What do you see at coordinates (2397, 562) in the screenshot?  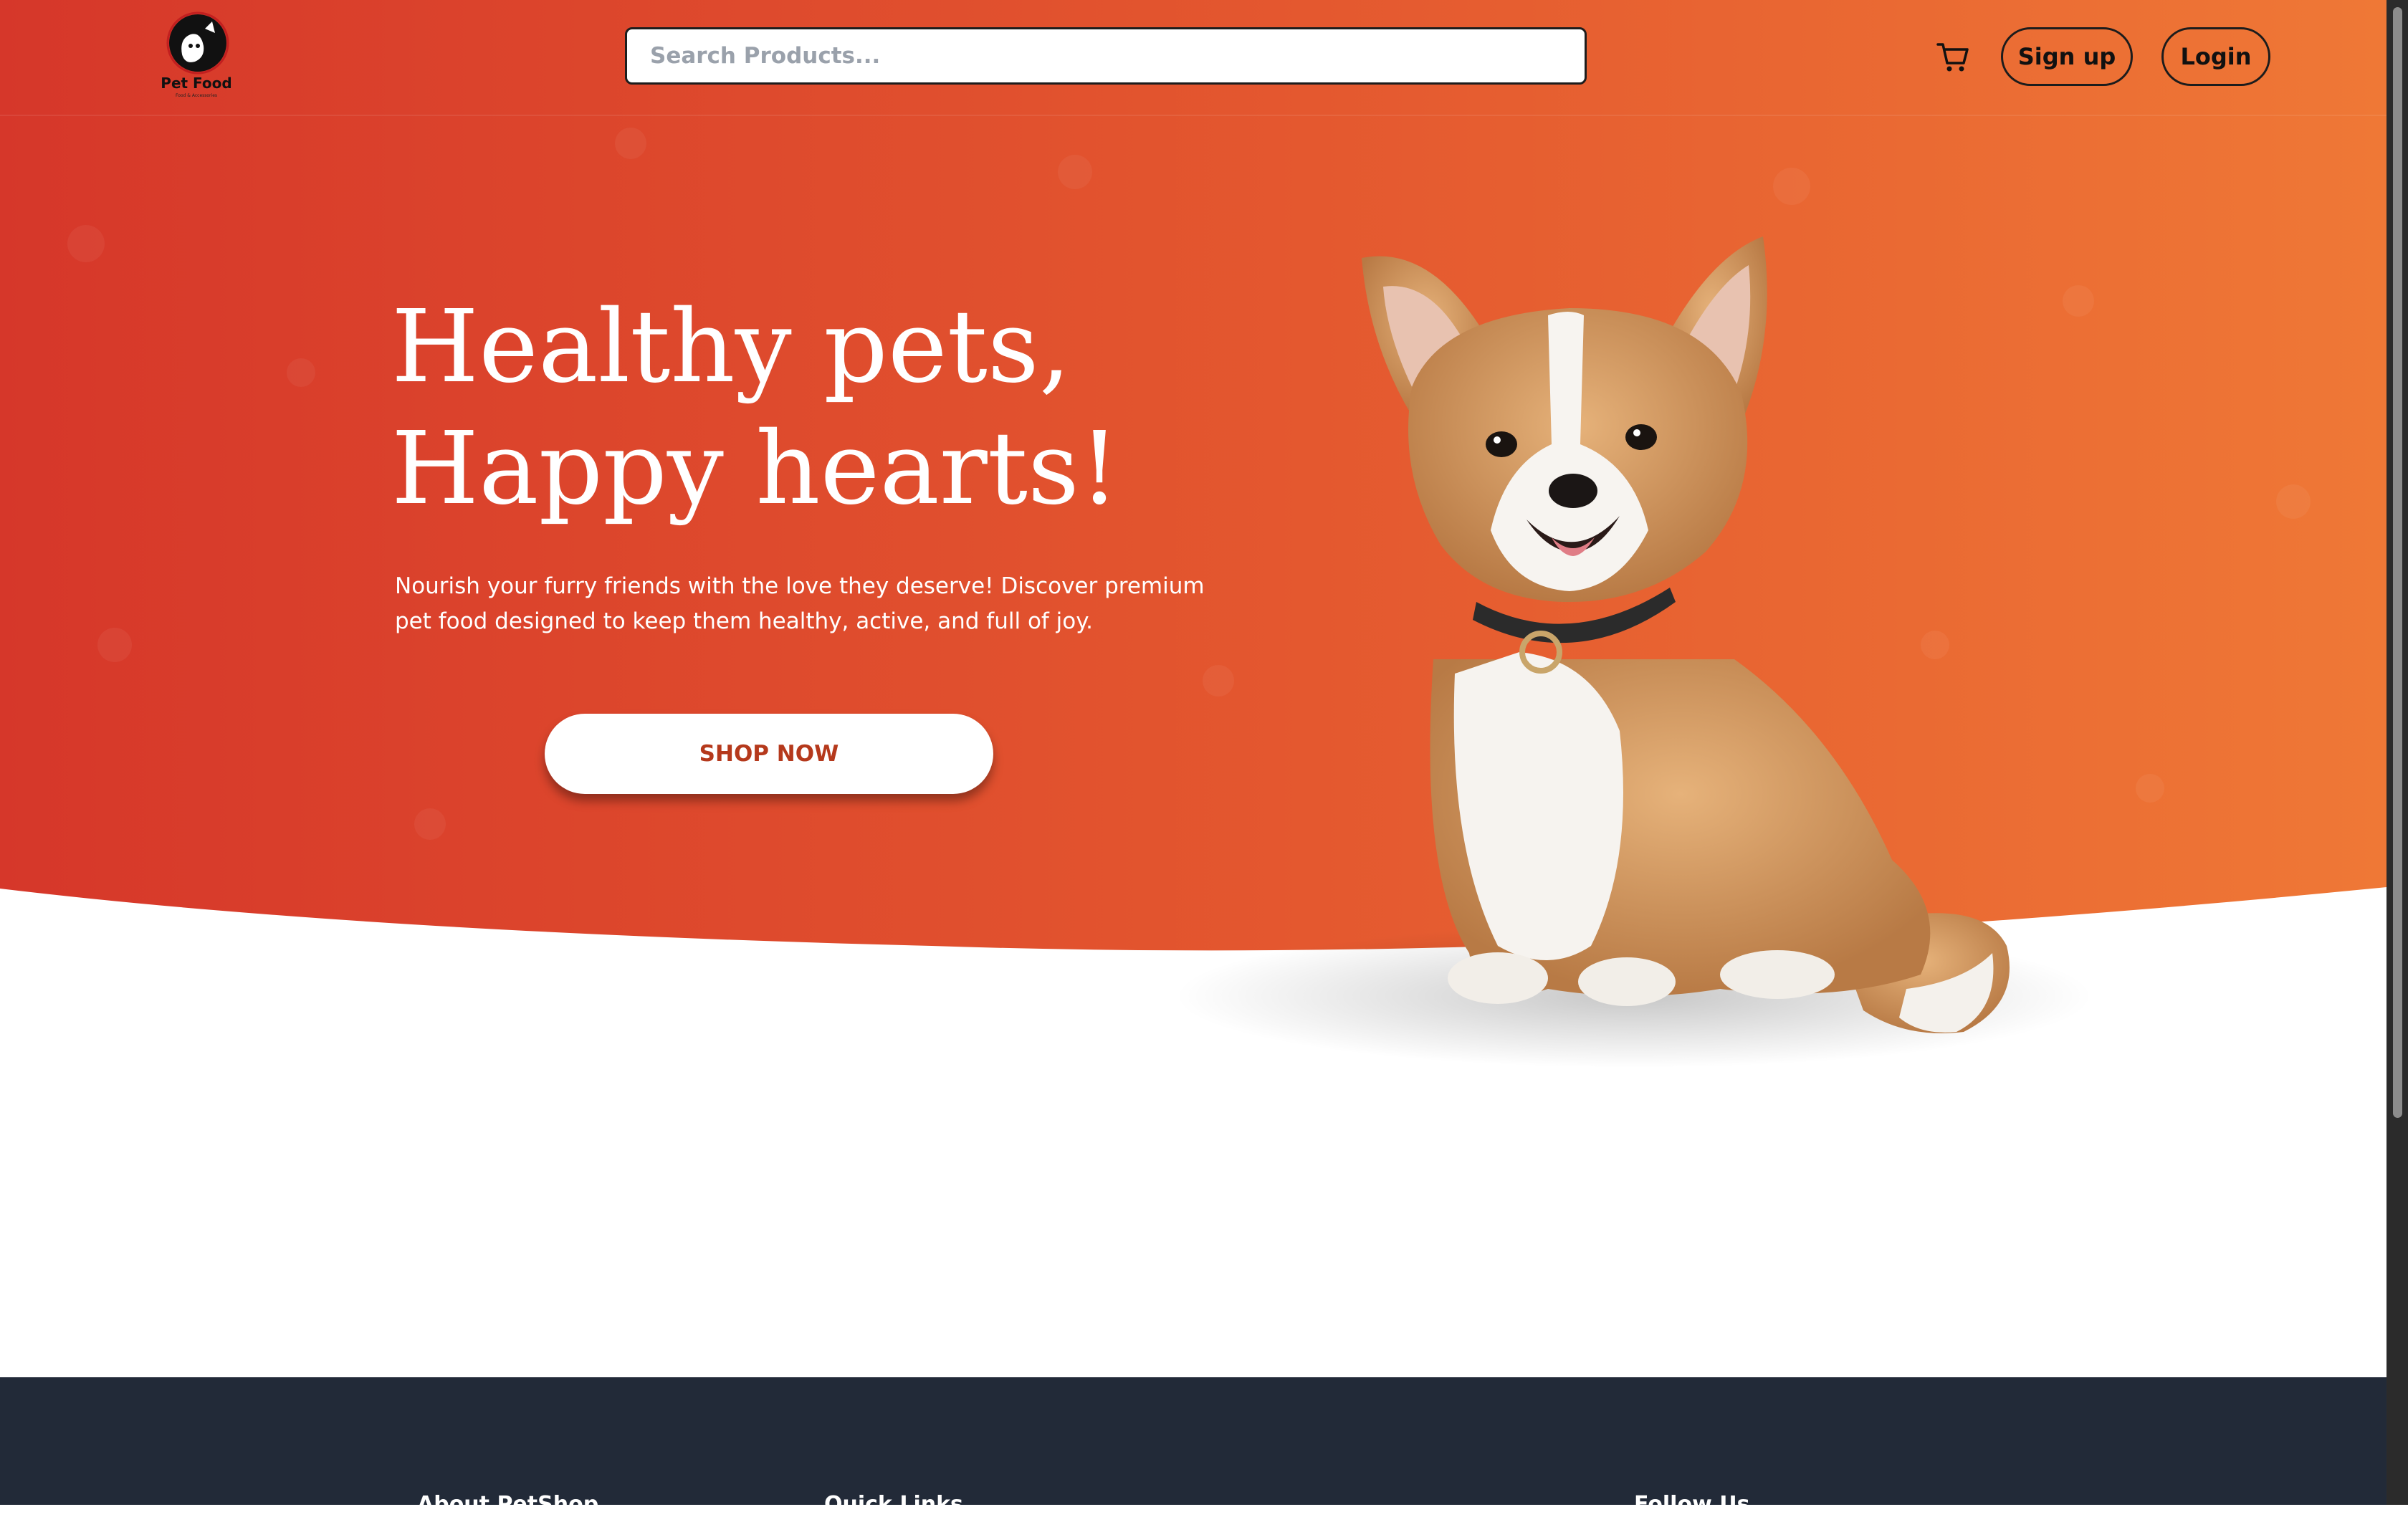 I see `scrollbar-thumb` at bounding box center [2397, 562].